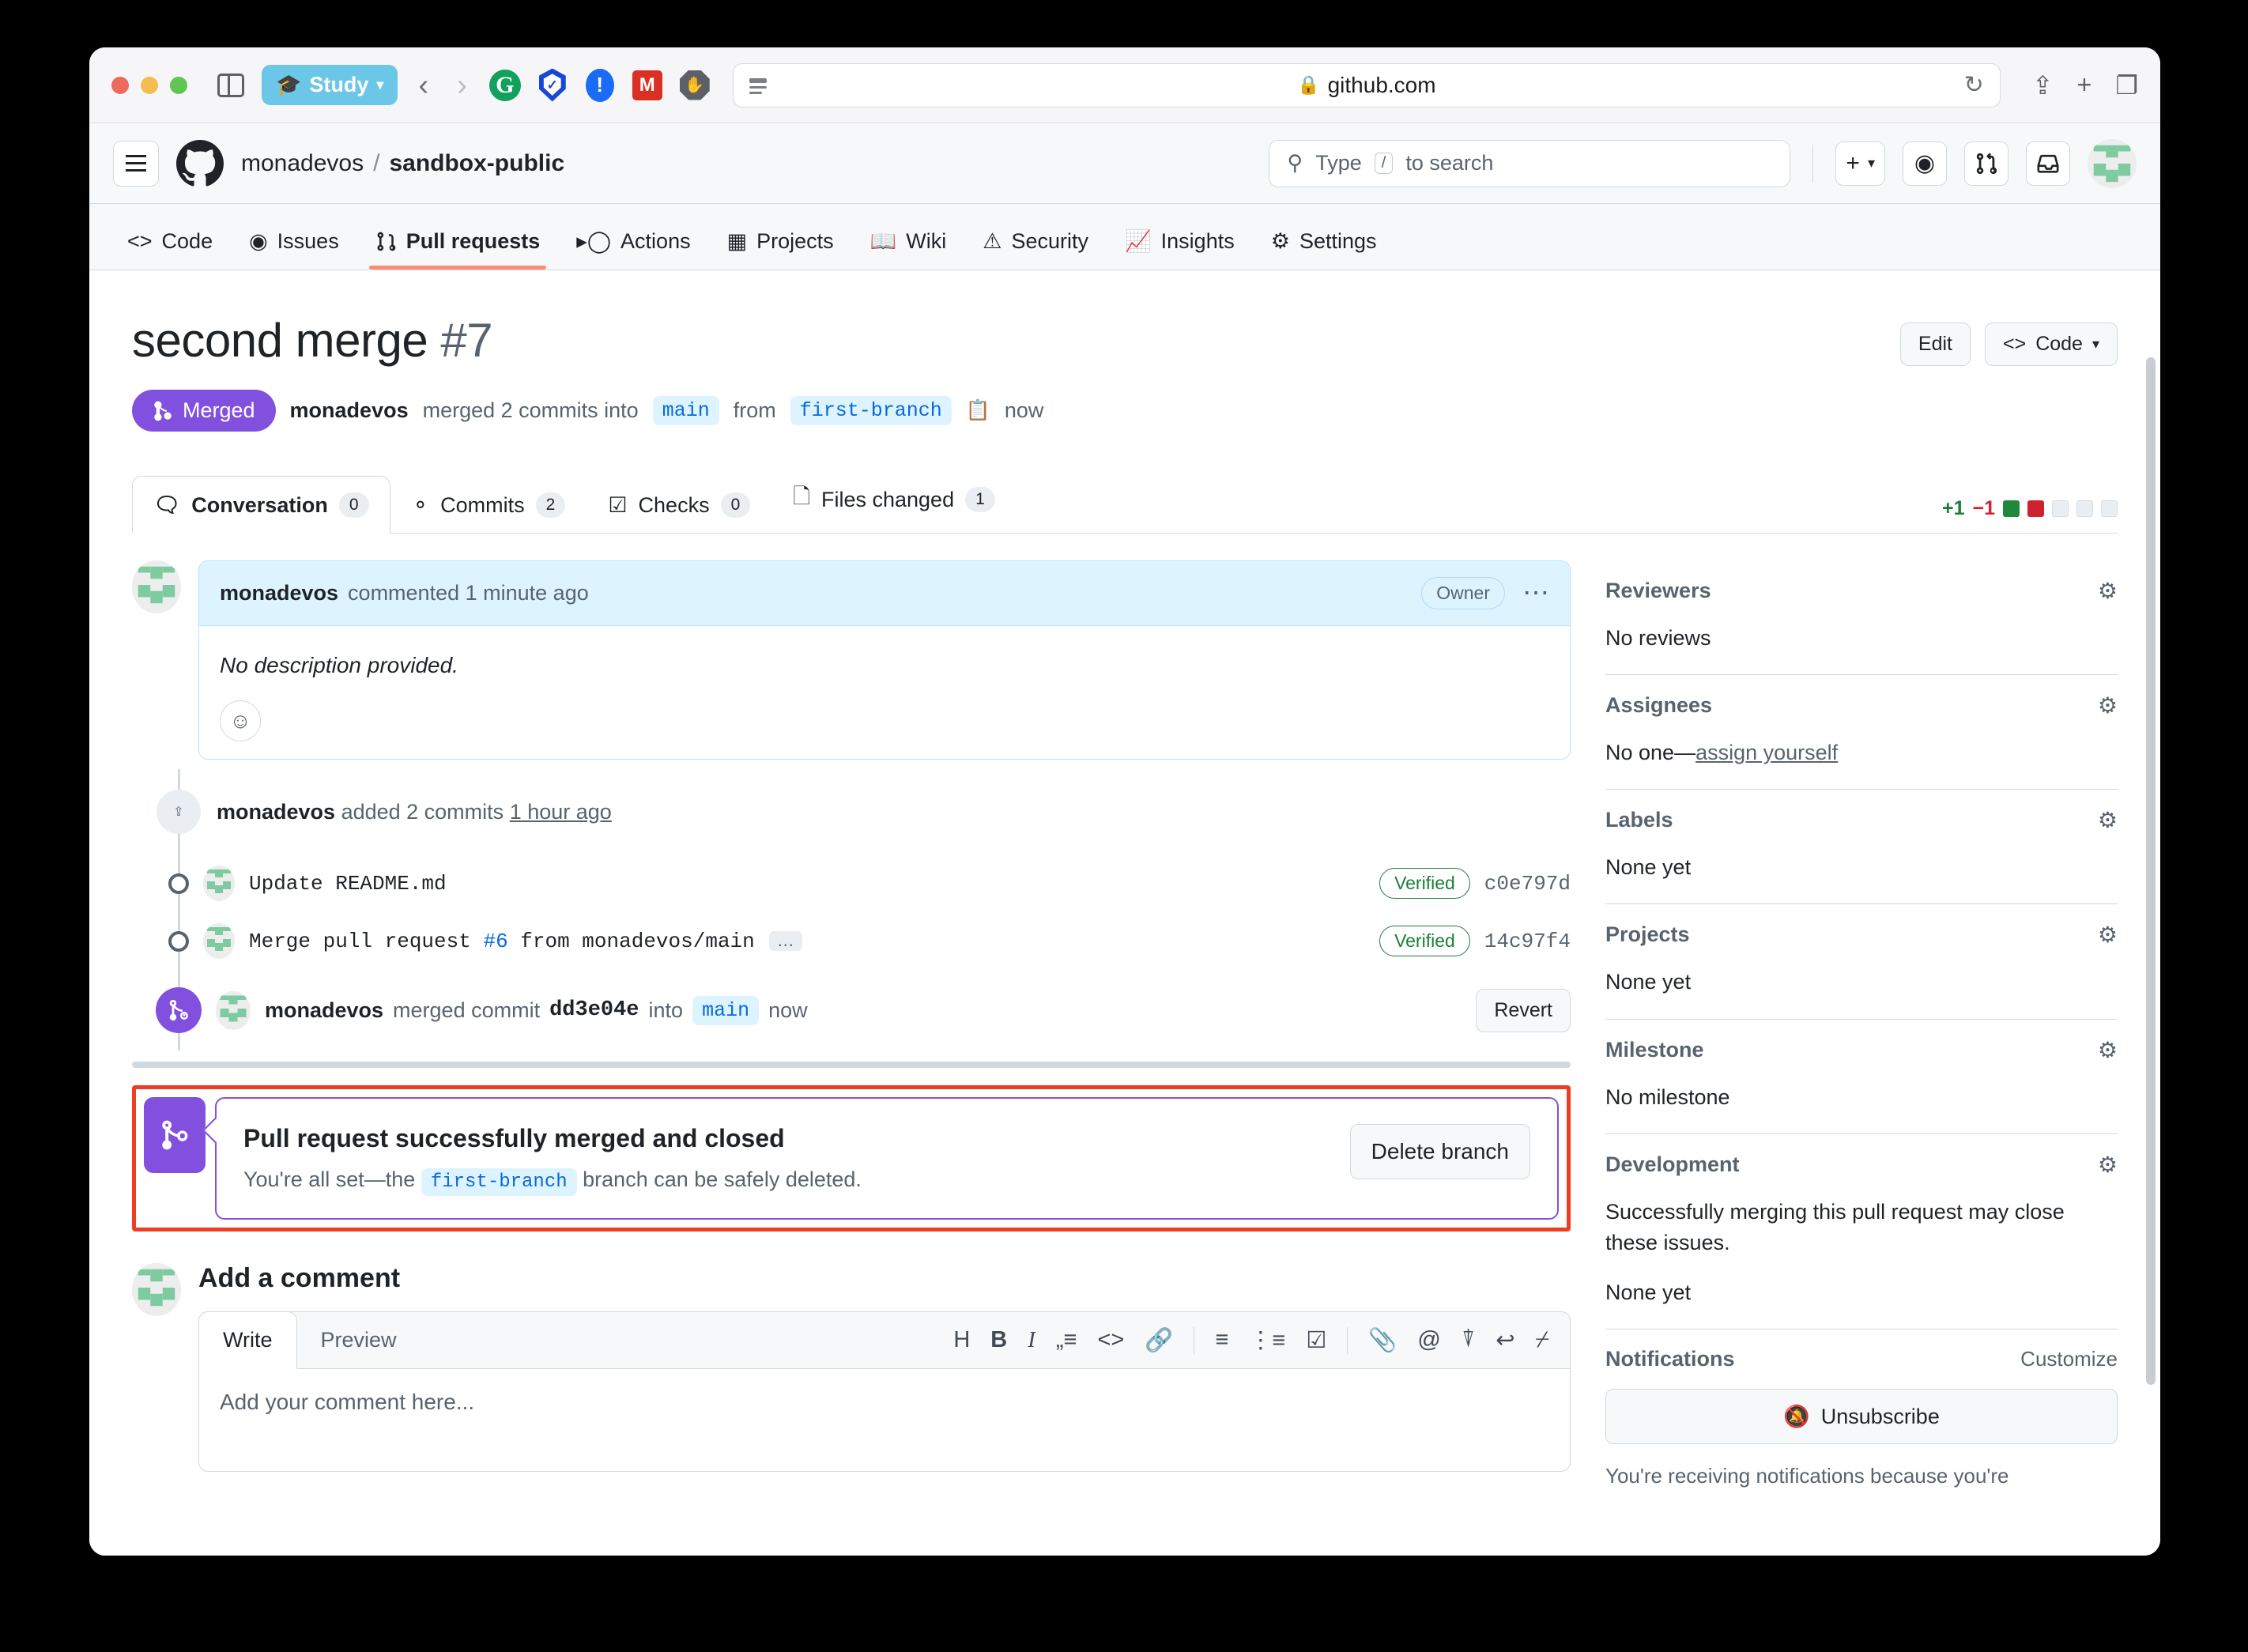 This screenshot has width=2248, height=1652. What do you see at coordinates (1505, 1340) in the screenshot?
I see `reply-icon: ↩` at bounding box center [1505, 1340].